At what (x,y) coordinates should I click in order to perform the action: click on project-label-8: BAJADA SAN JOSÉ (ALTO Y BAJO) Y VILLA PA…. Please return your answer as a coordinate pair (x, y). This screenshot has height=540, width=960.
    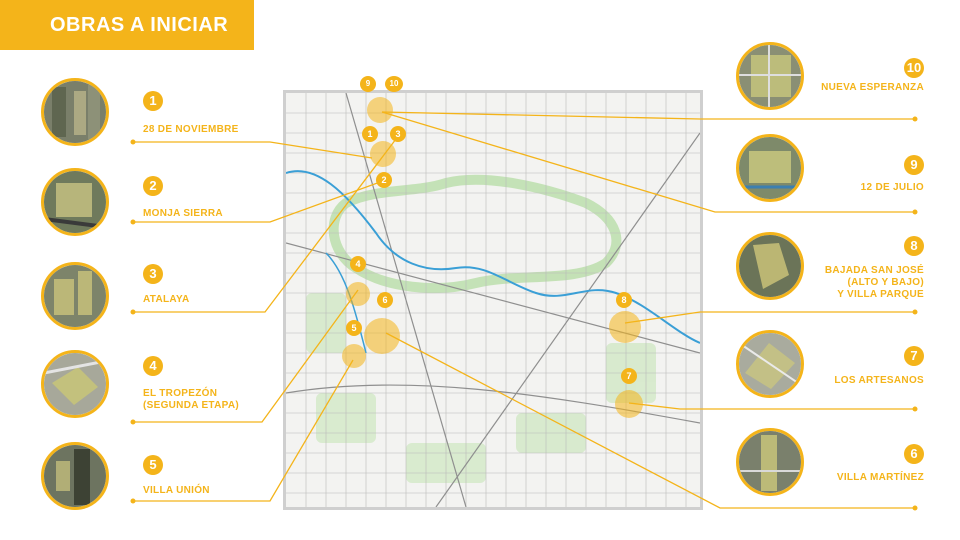
    Looking at the image, I should click on (874, 282).